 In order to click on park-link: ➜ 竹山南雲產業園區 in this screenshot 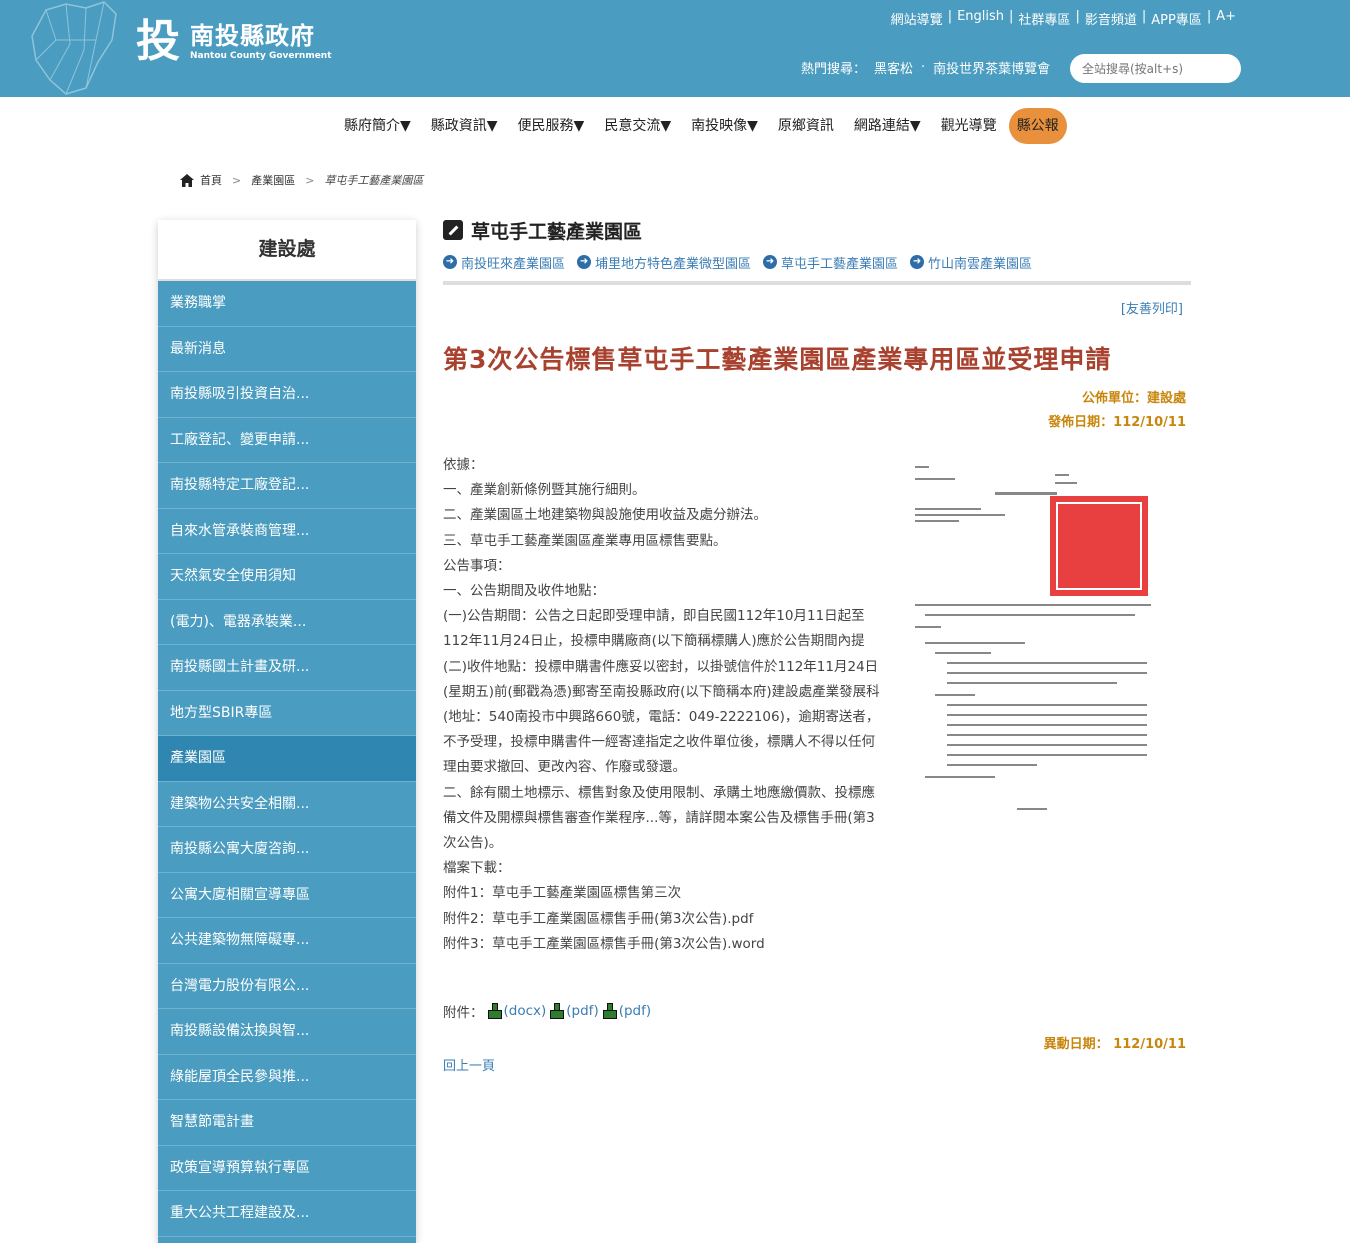, I will do `click(971, 262)`.